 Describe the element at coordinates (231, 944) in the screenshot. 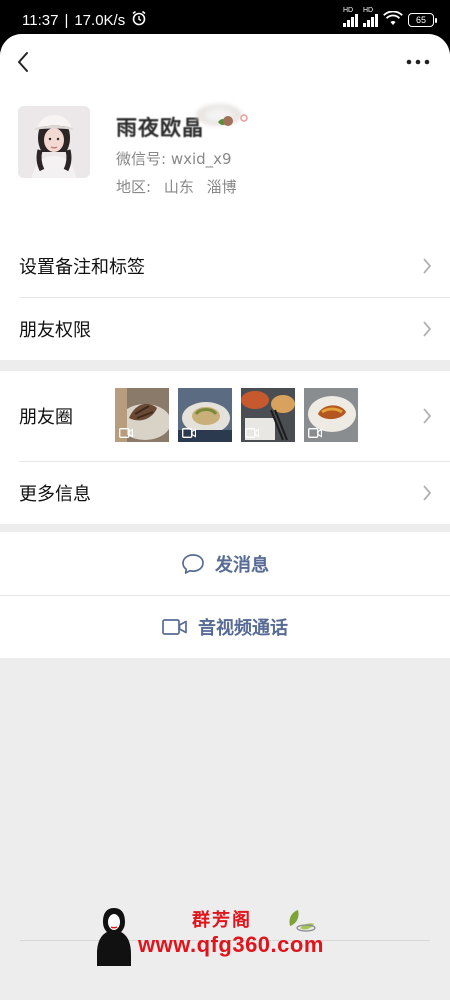

I see `watermark-domain: www.qfg360.com` at that location.